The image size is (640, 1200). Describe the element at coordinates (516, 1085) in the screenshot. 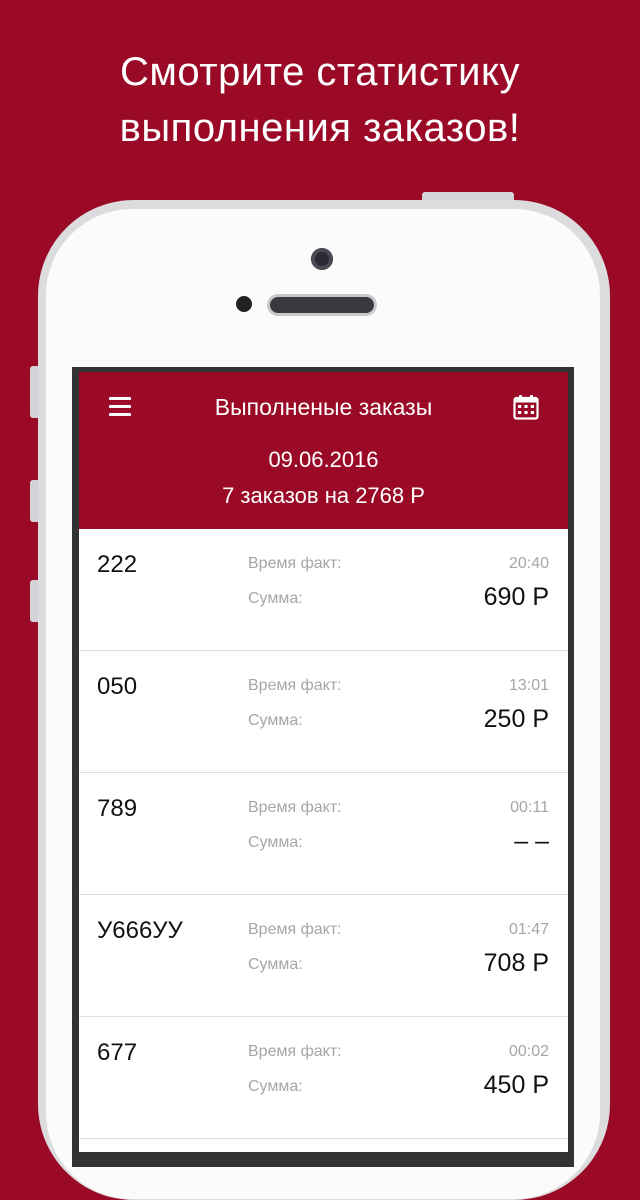

I see `order-sum: 450 Р` at that location.